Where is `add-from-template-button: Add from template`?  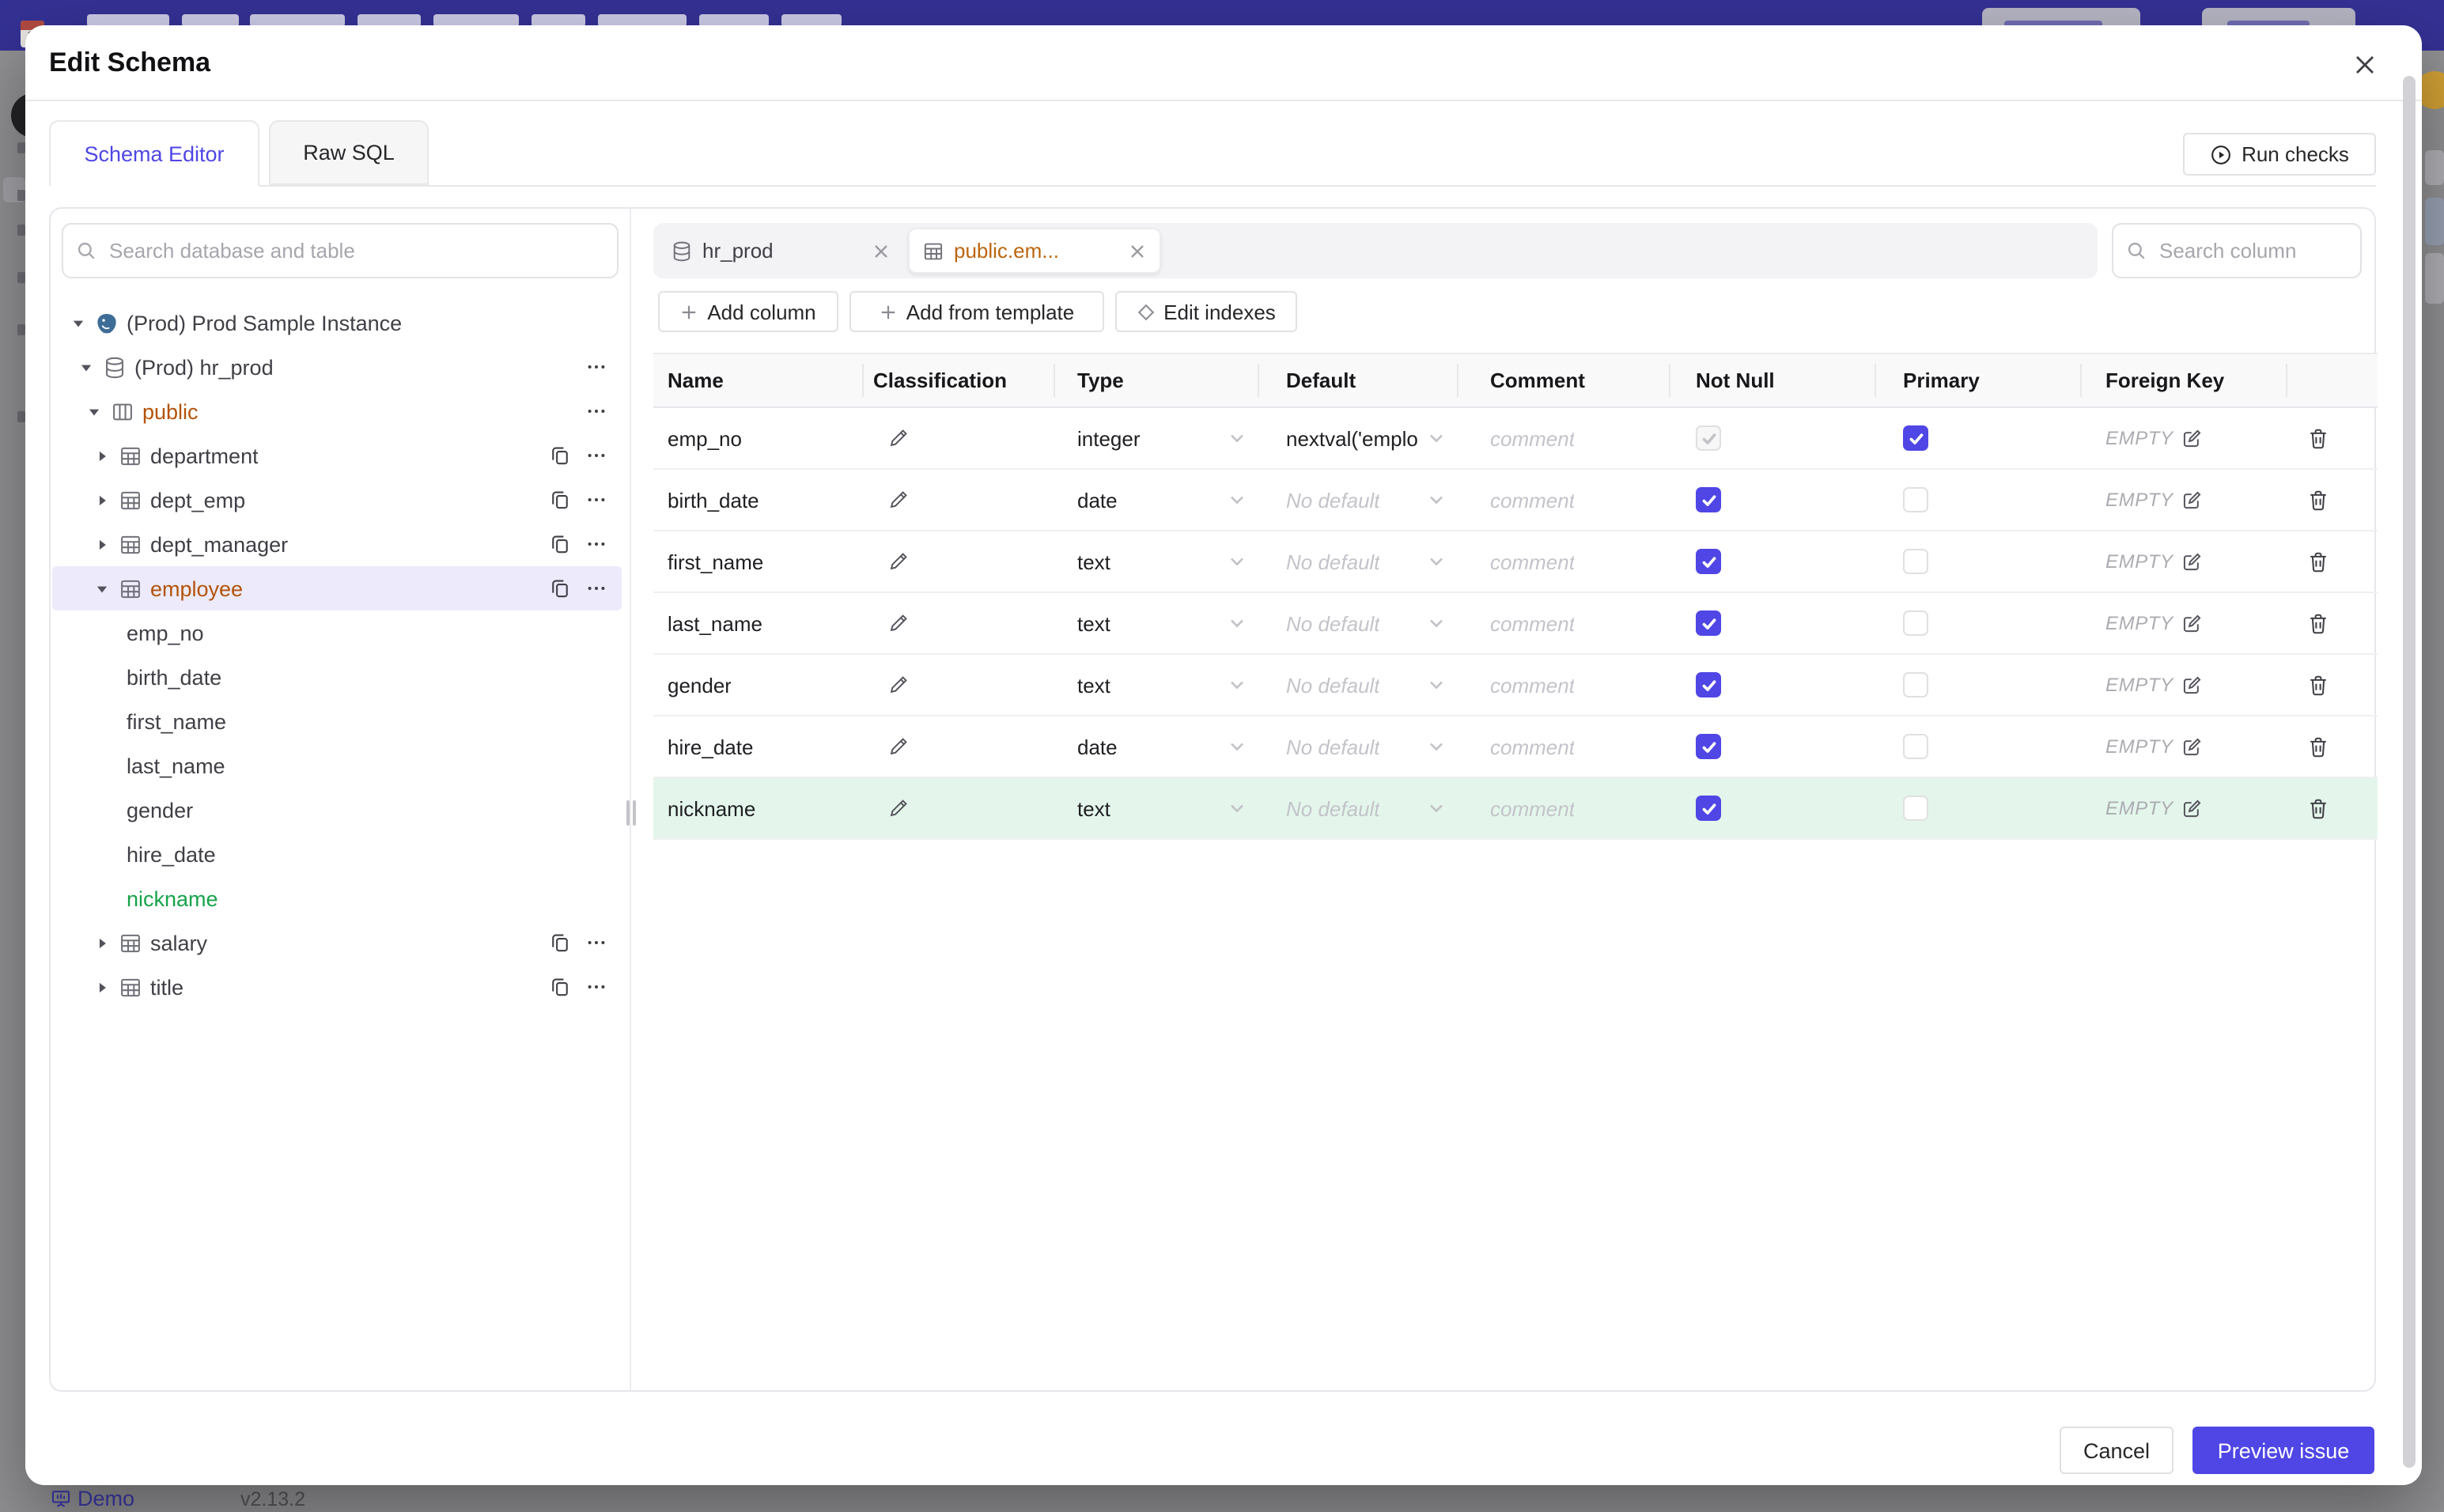 add-from-template-button: Add from template is located at coordinates (977, 312).